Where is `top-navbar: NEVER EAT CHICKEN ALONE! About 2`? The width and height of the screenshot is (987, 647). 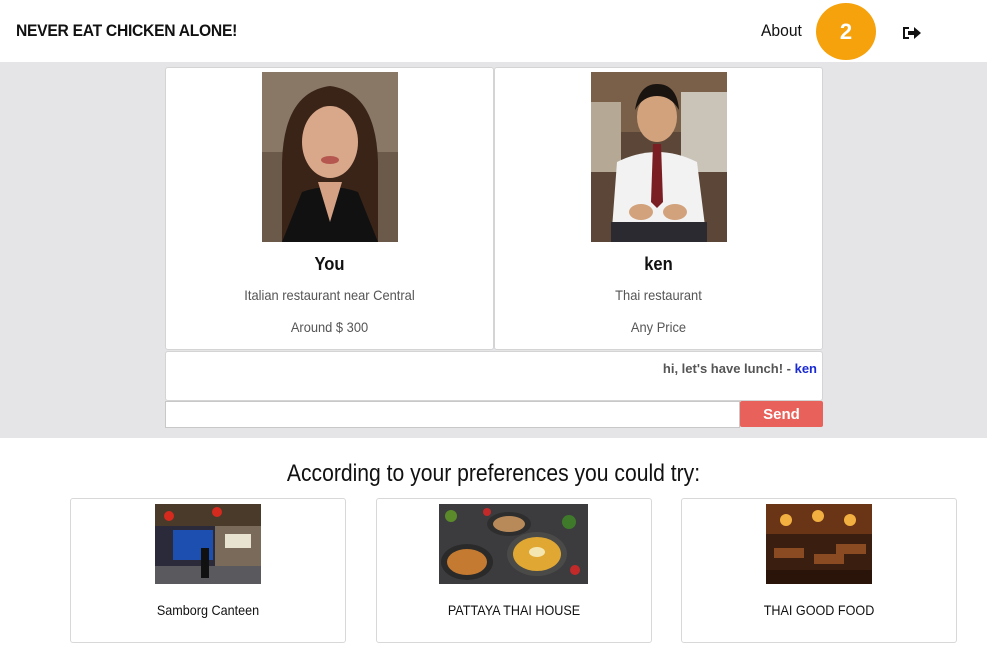 top-navbar: NEVER EAT CHICKEN ALONE! About 2 is located at coordinates (493, 31).